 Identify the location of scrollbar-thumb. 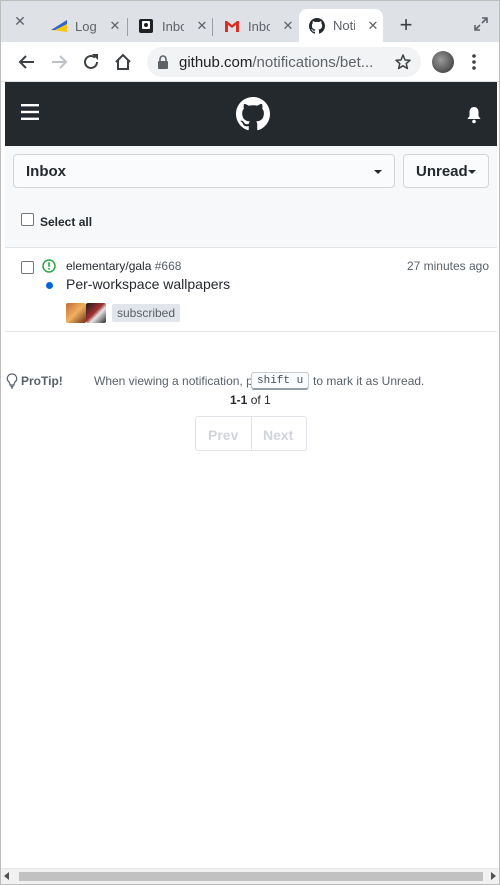
(251, 876).